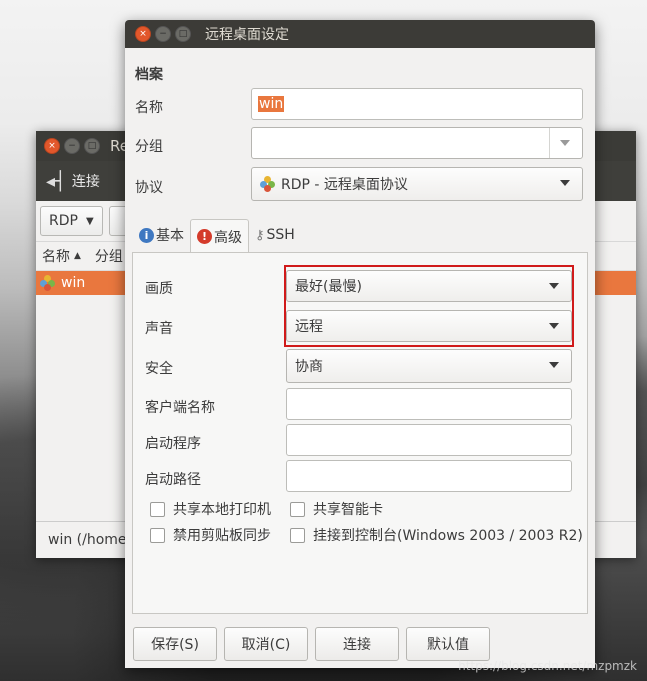 The width and height of the screenshot is (647, 681). I want to click on protocol-filter-button: RDP ▼, so click(71, 221).